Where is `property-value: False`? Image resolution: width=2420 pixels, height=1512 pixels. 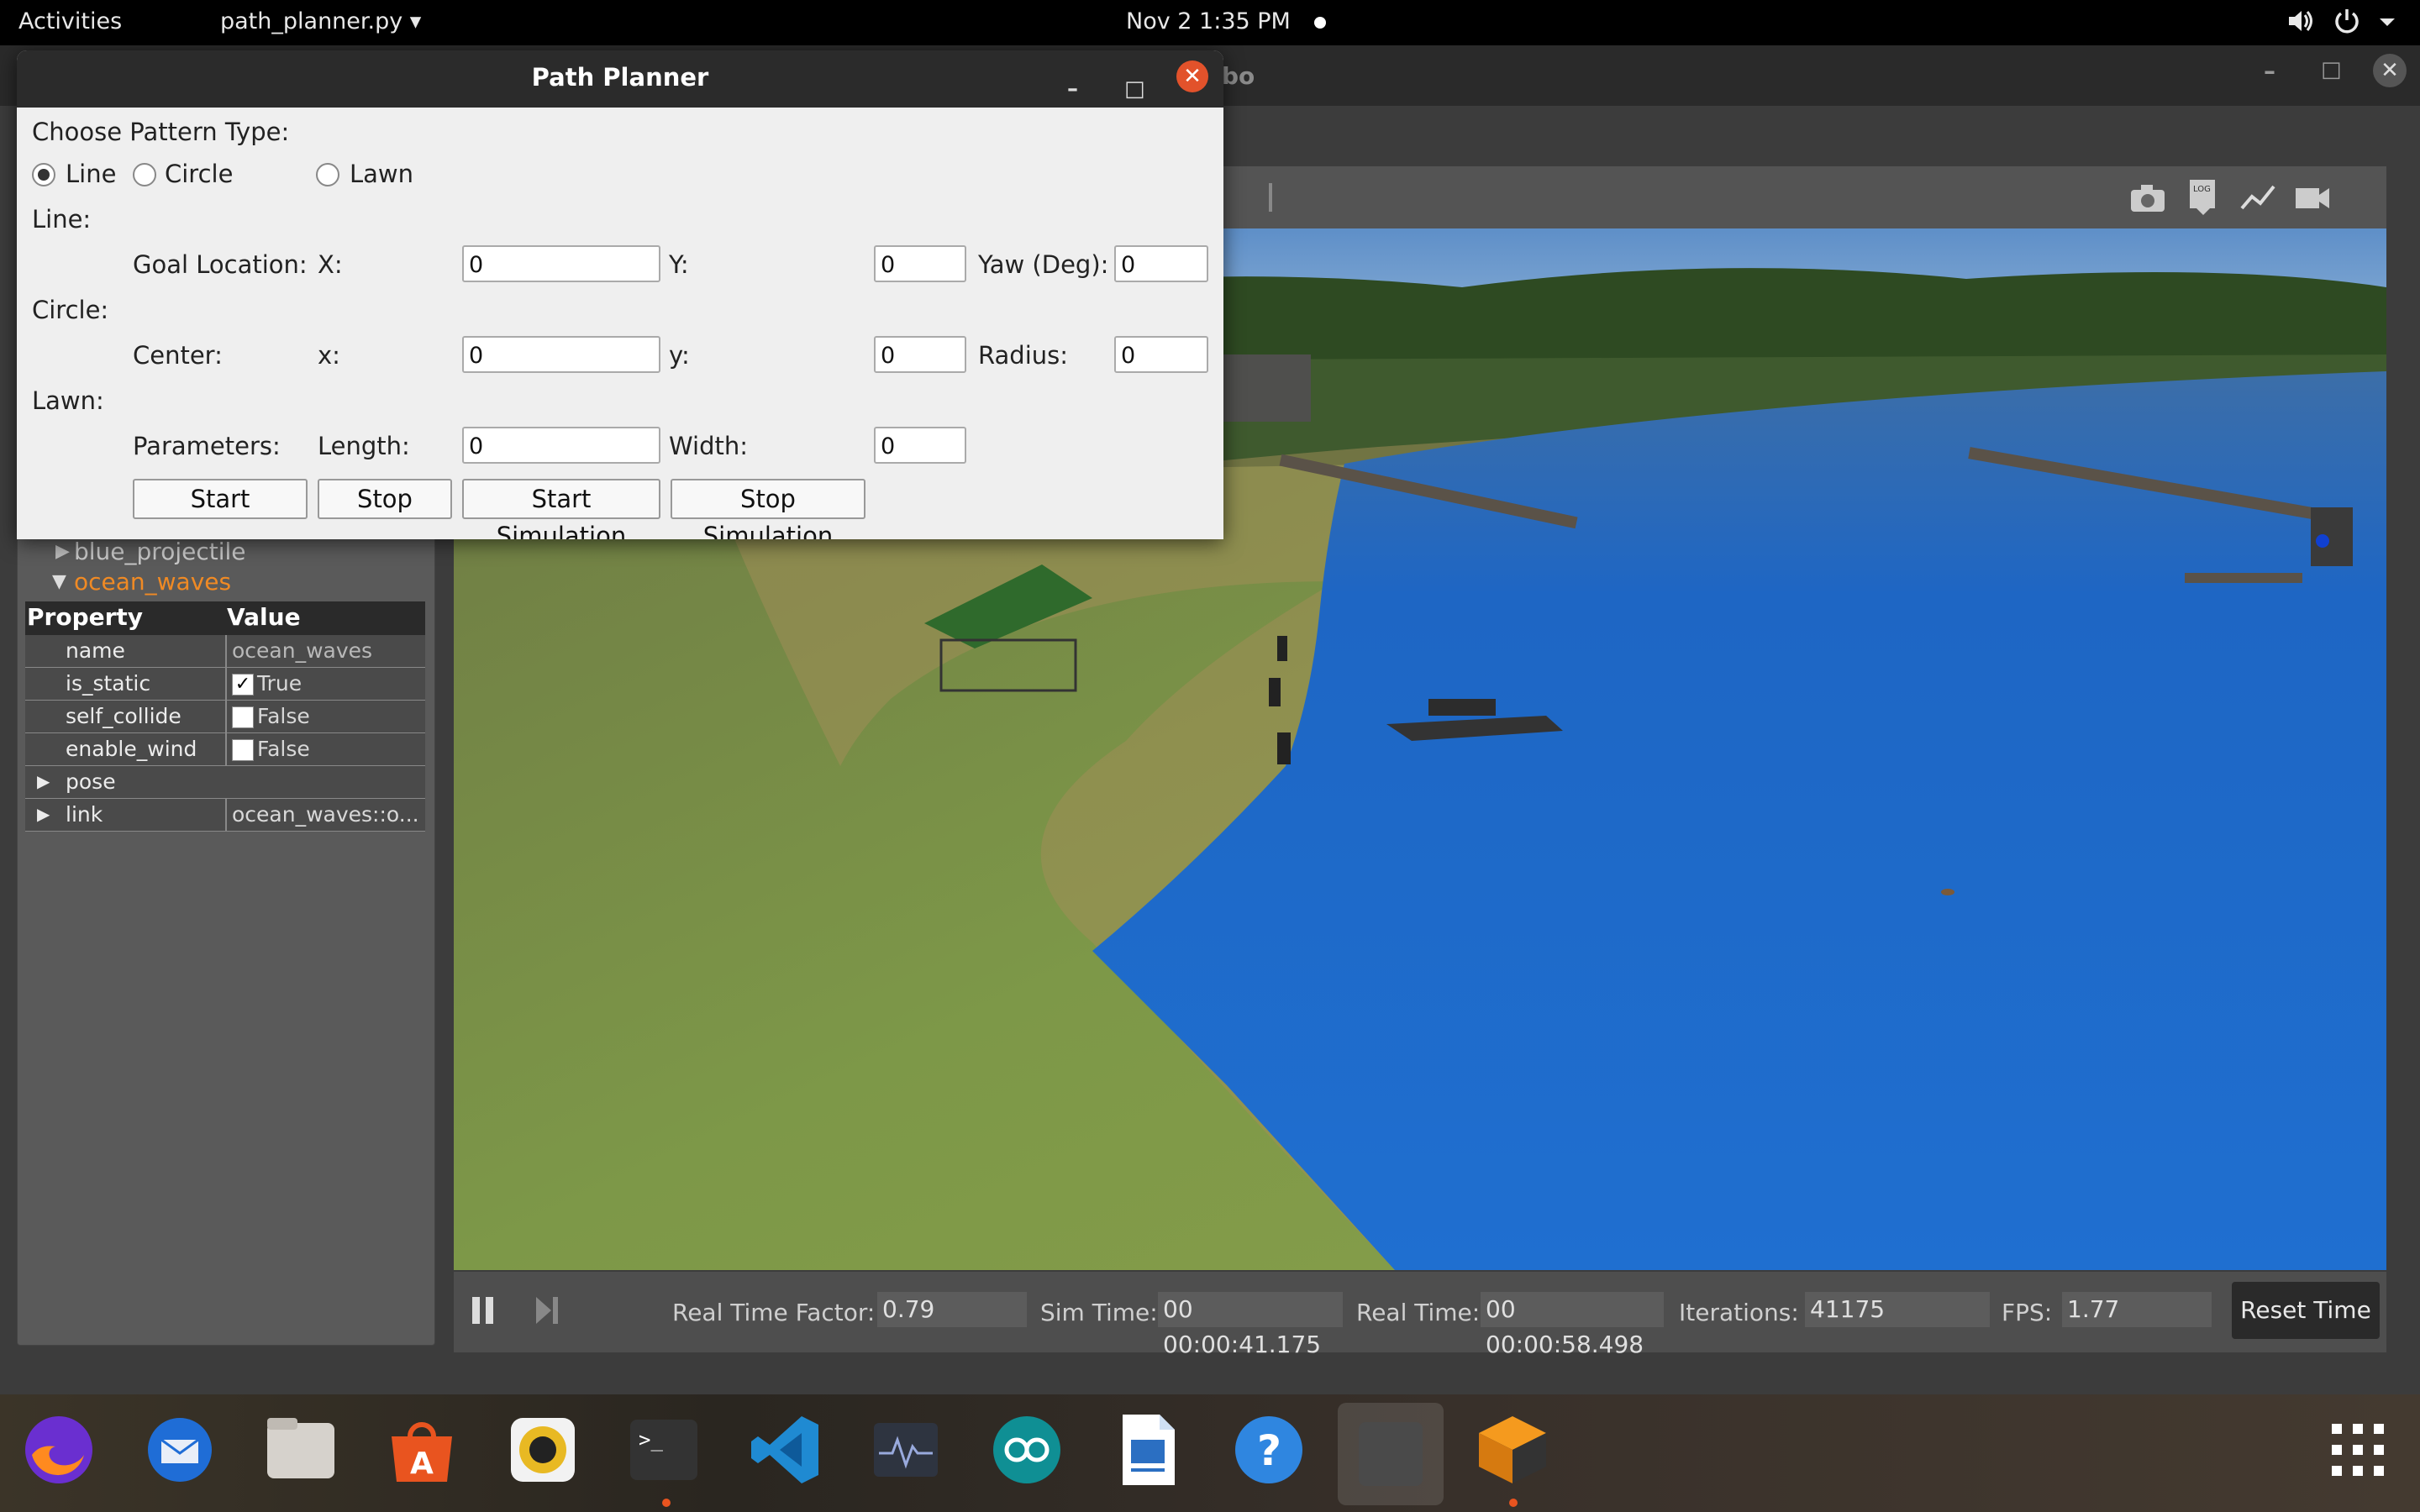
property-value: False is located at coordinates (284, 749).